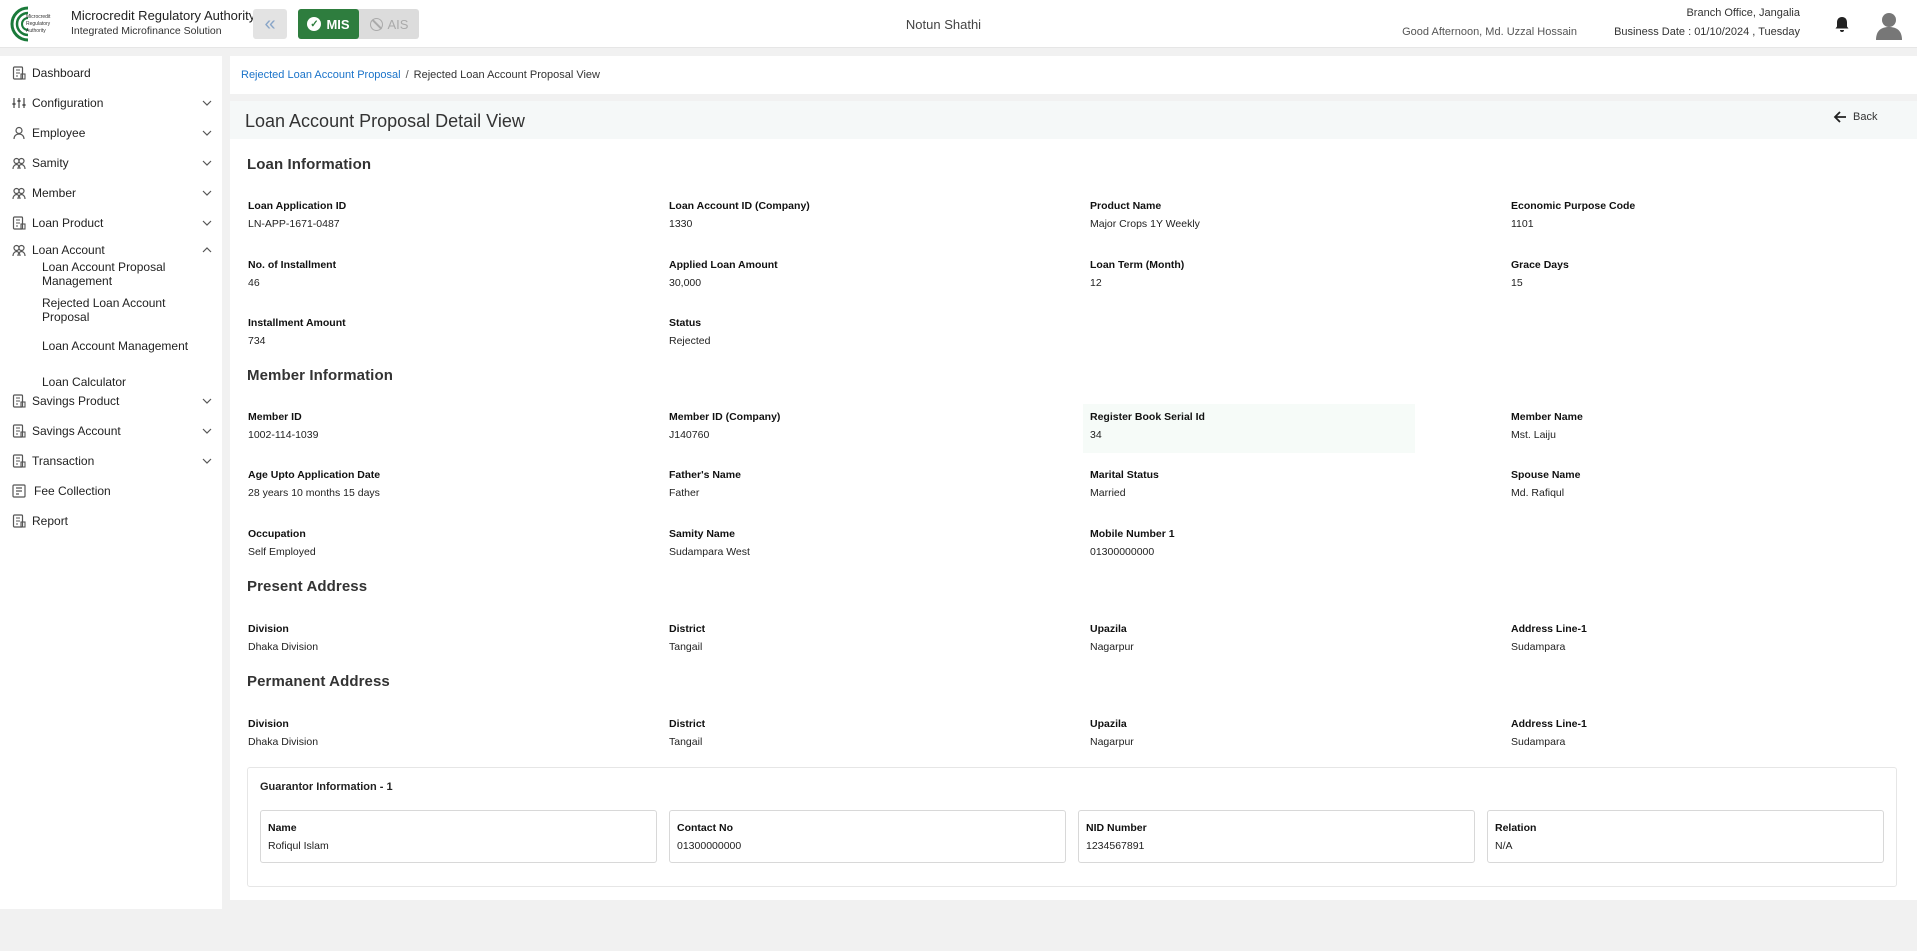 This screenshot has width=1917, height=951. I want to click on field-occupation: Occupation Self Employed, so click(448, 543).